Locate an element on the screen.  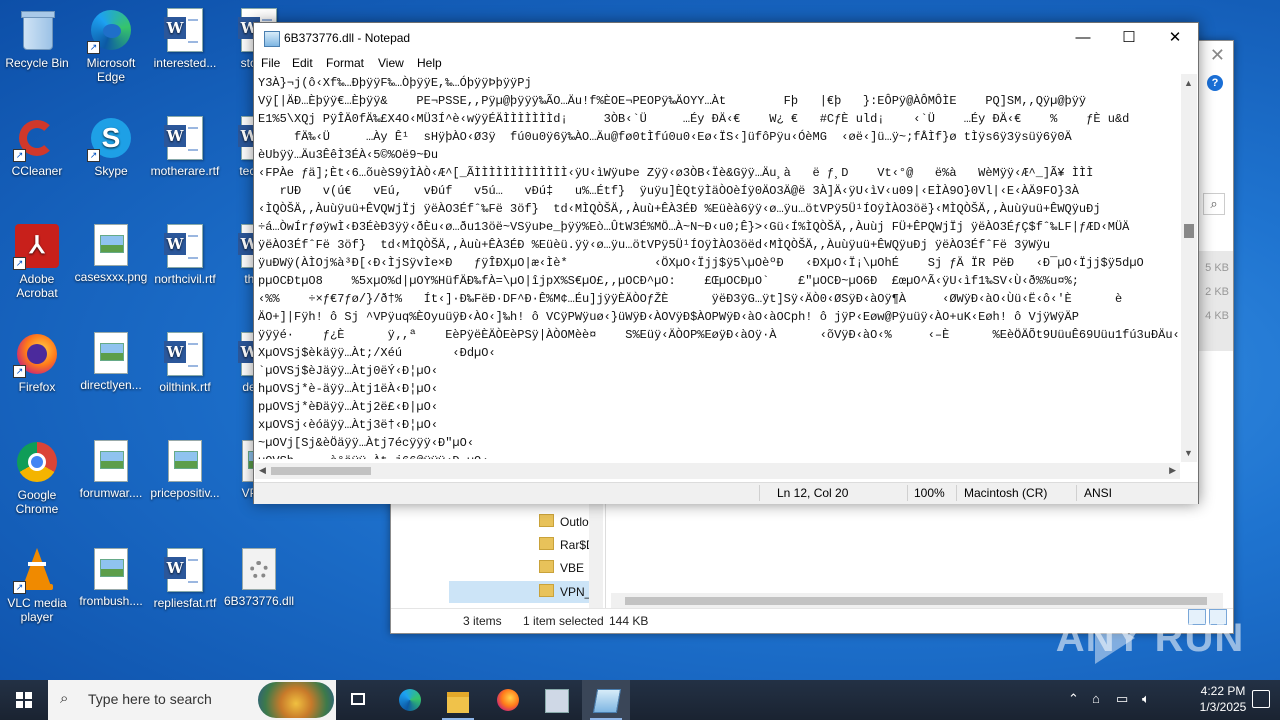
taskbar-edge is located at coordinates (410, 700).